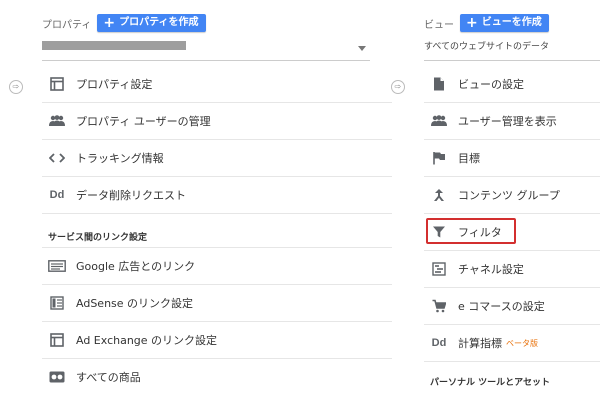 The width and height of the screenshot is (600, 395). What do you see at coordinates (114, 45) in the screenshot?
I see `redacted-property-name` at bounding box center [114, 45].